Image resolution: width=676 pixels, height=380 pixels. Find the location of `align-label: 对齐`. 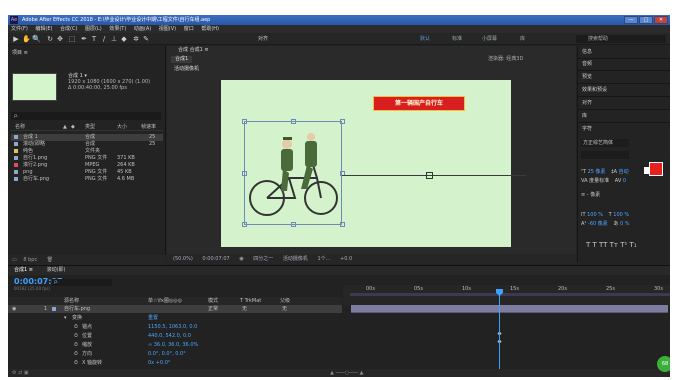

align-label: 对齐 is located at coordinates (263, 39).